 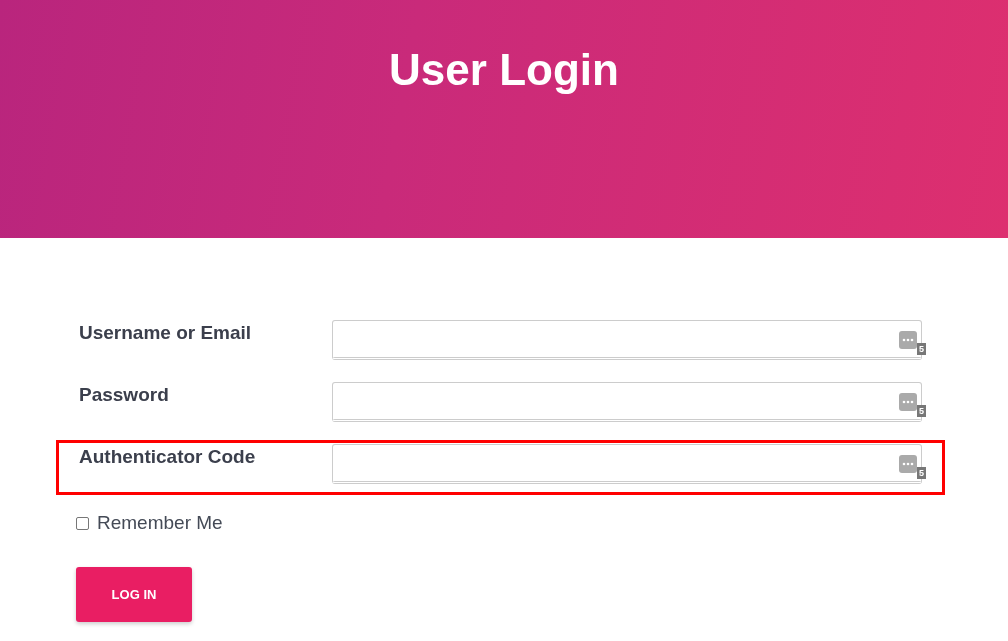 What do you see at coordinates (160, 523) in the screenshot?
I see `checkbox-label: Remember Me` at bounding box center [160, 523].